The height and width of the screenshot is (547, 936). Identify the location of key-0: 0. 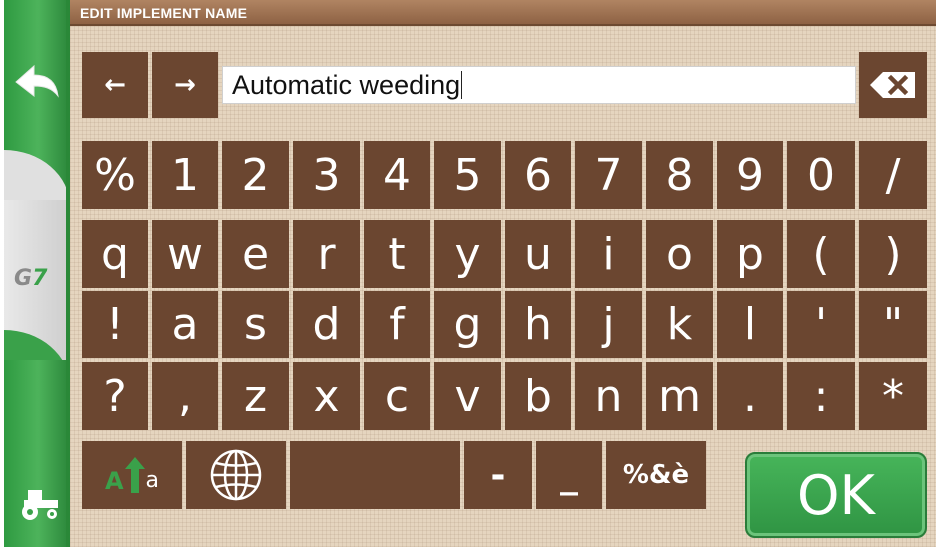
(821, 175).